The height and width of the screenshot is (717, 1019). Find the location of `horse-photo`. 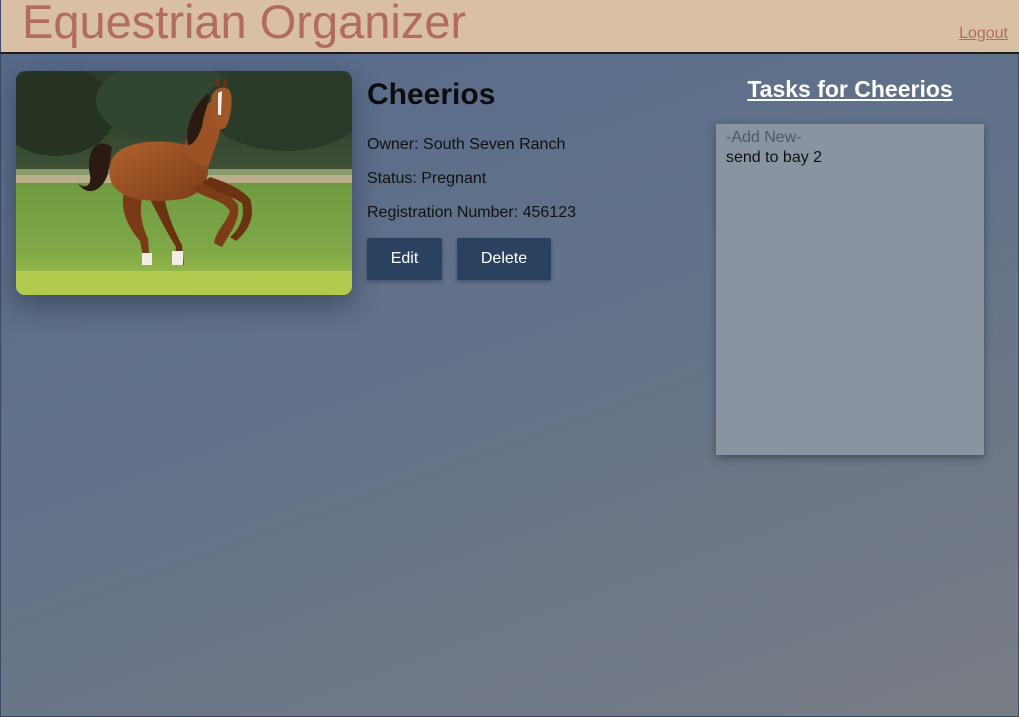

horse-photo is located at coordinates (184, 183).